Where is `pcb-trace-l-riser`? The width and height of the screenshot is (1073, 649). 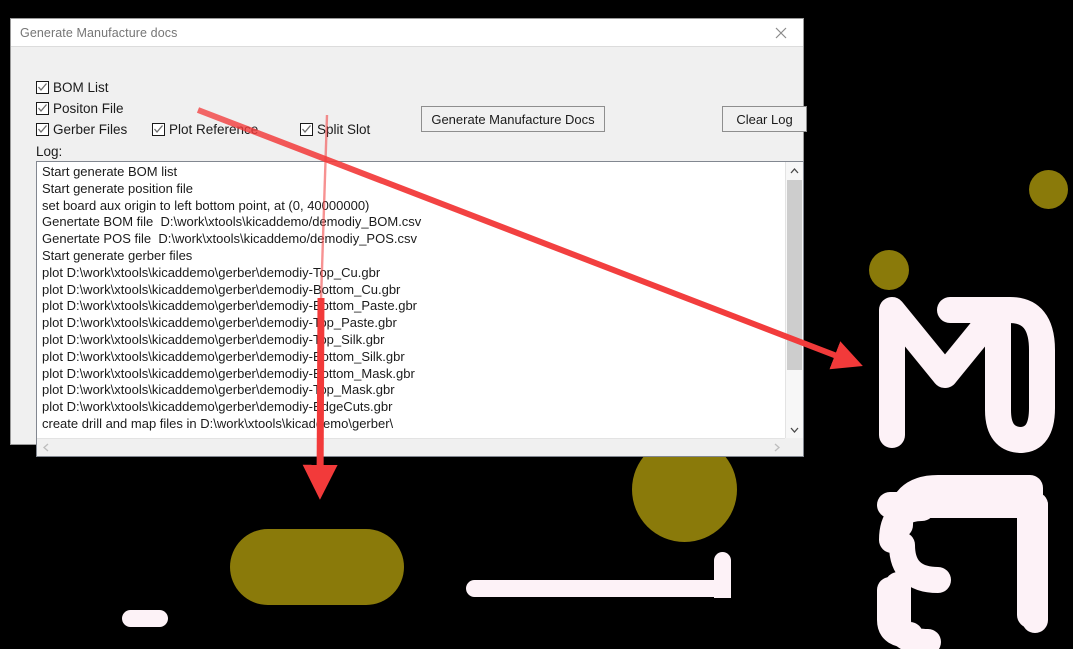 pcb-trace-l-riser is located at coordinates (722, 574).